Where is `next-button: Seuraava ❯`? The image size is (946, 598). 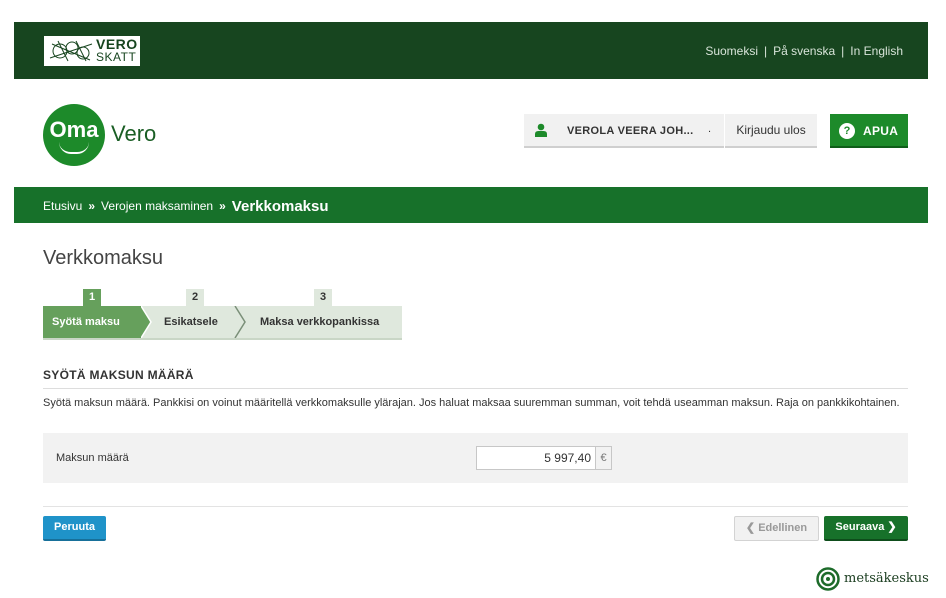 next-button: Seuraava ❯ is located at coordinates (866, 528).